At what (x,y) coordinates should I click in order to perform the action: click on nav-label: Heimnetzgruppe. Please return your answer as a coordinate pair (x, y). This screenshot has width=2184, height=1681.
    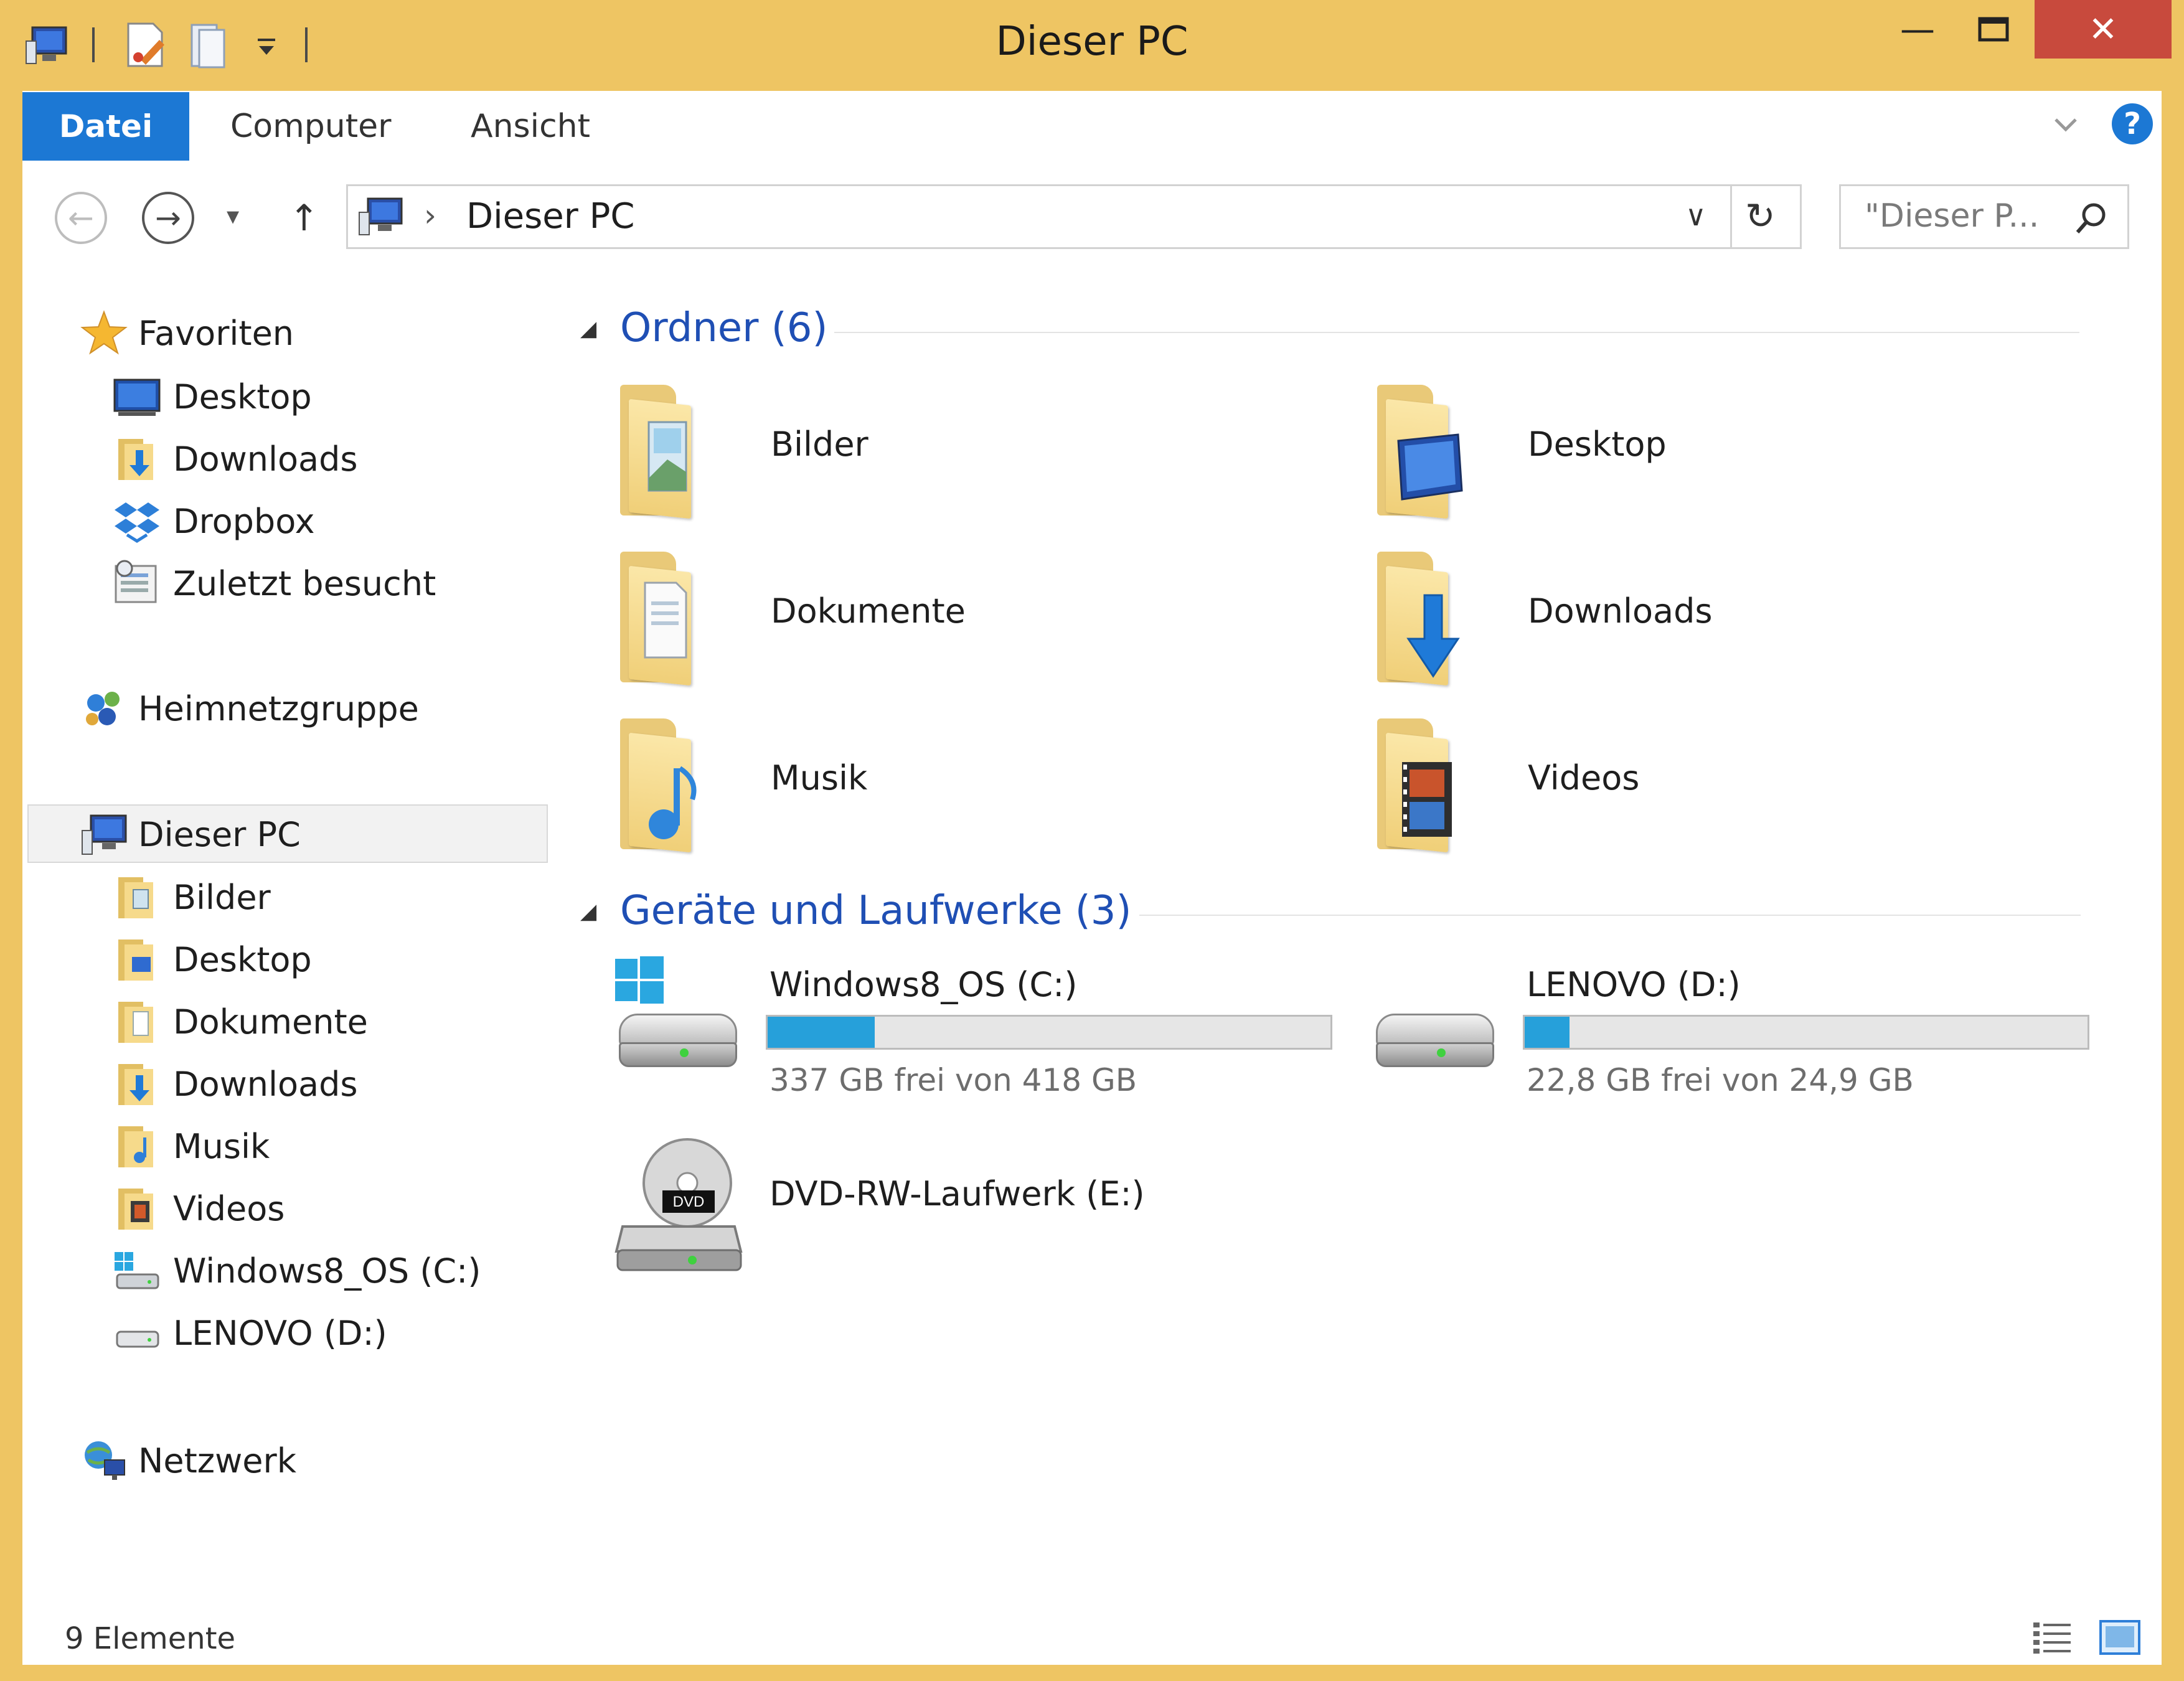
    Looking at the image, I should click on (279, 708).